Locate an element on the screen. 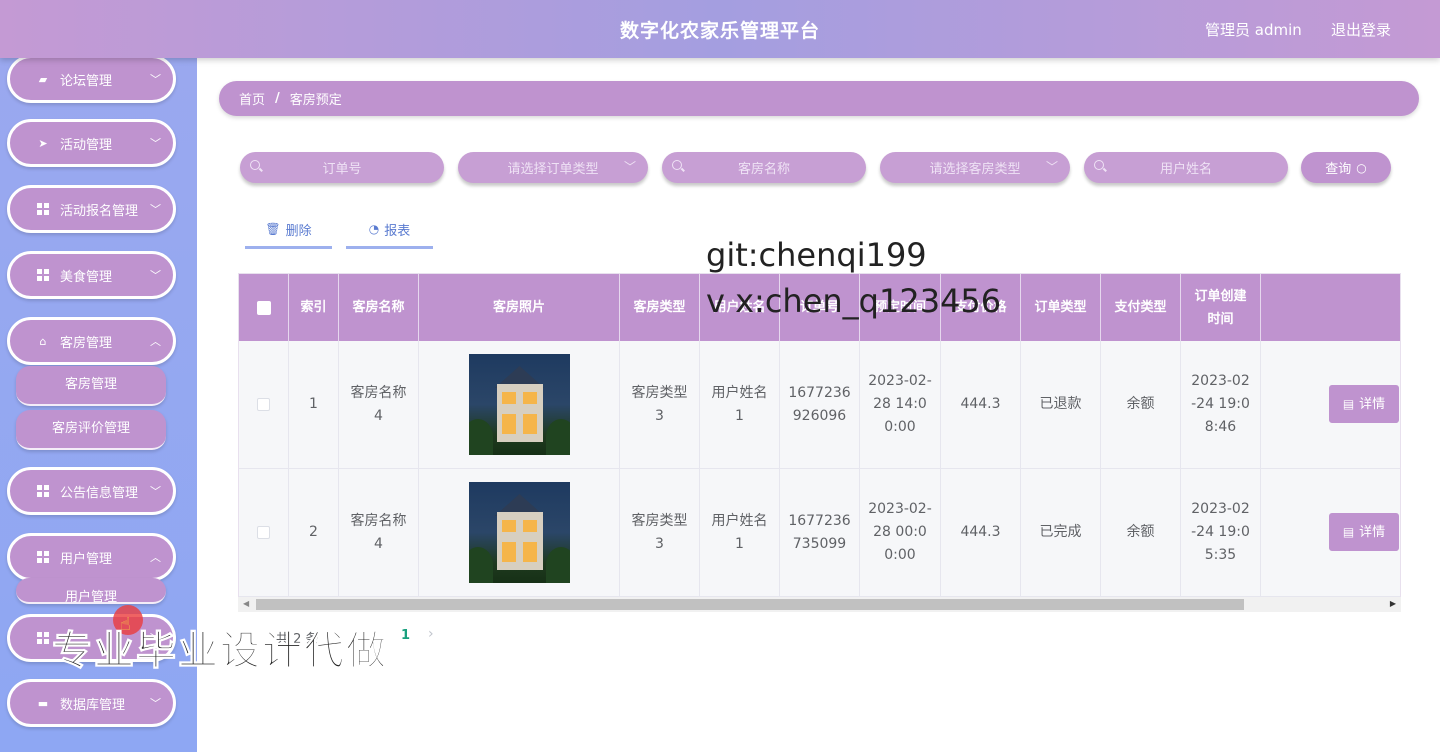  sidebar-item-user: 用户管理 ︿ is located at coordinates (91, 557).